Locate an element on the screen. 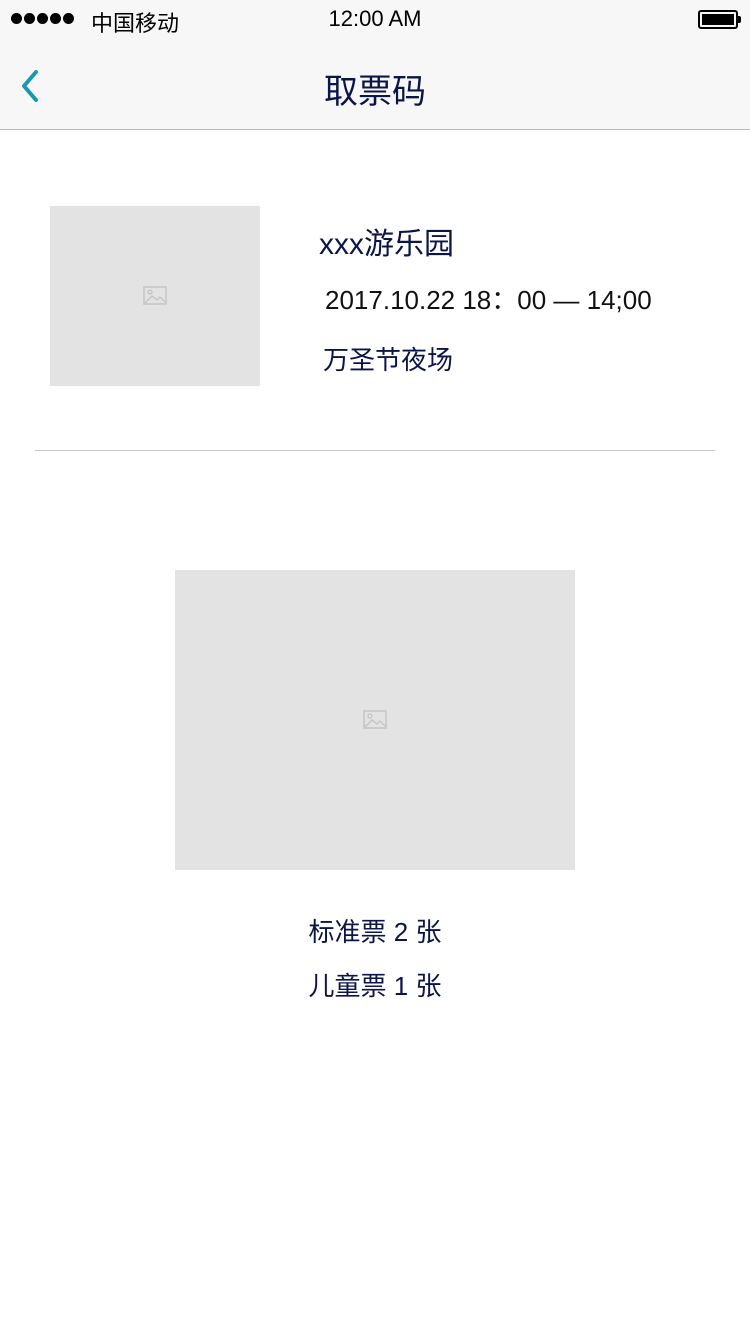  event-thumbnail is located at coordinates (155, 296).